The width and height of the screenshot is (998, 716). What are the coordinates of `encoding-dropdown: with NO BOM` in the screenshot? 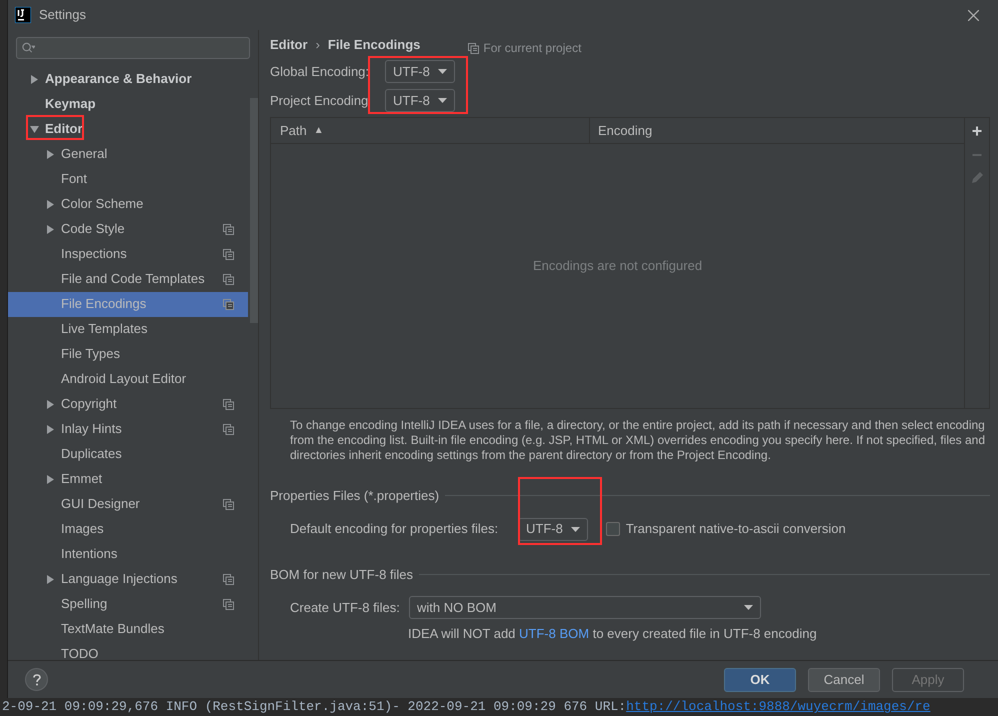 It's located at (585, 607).